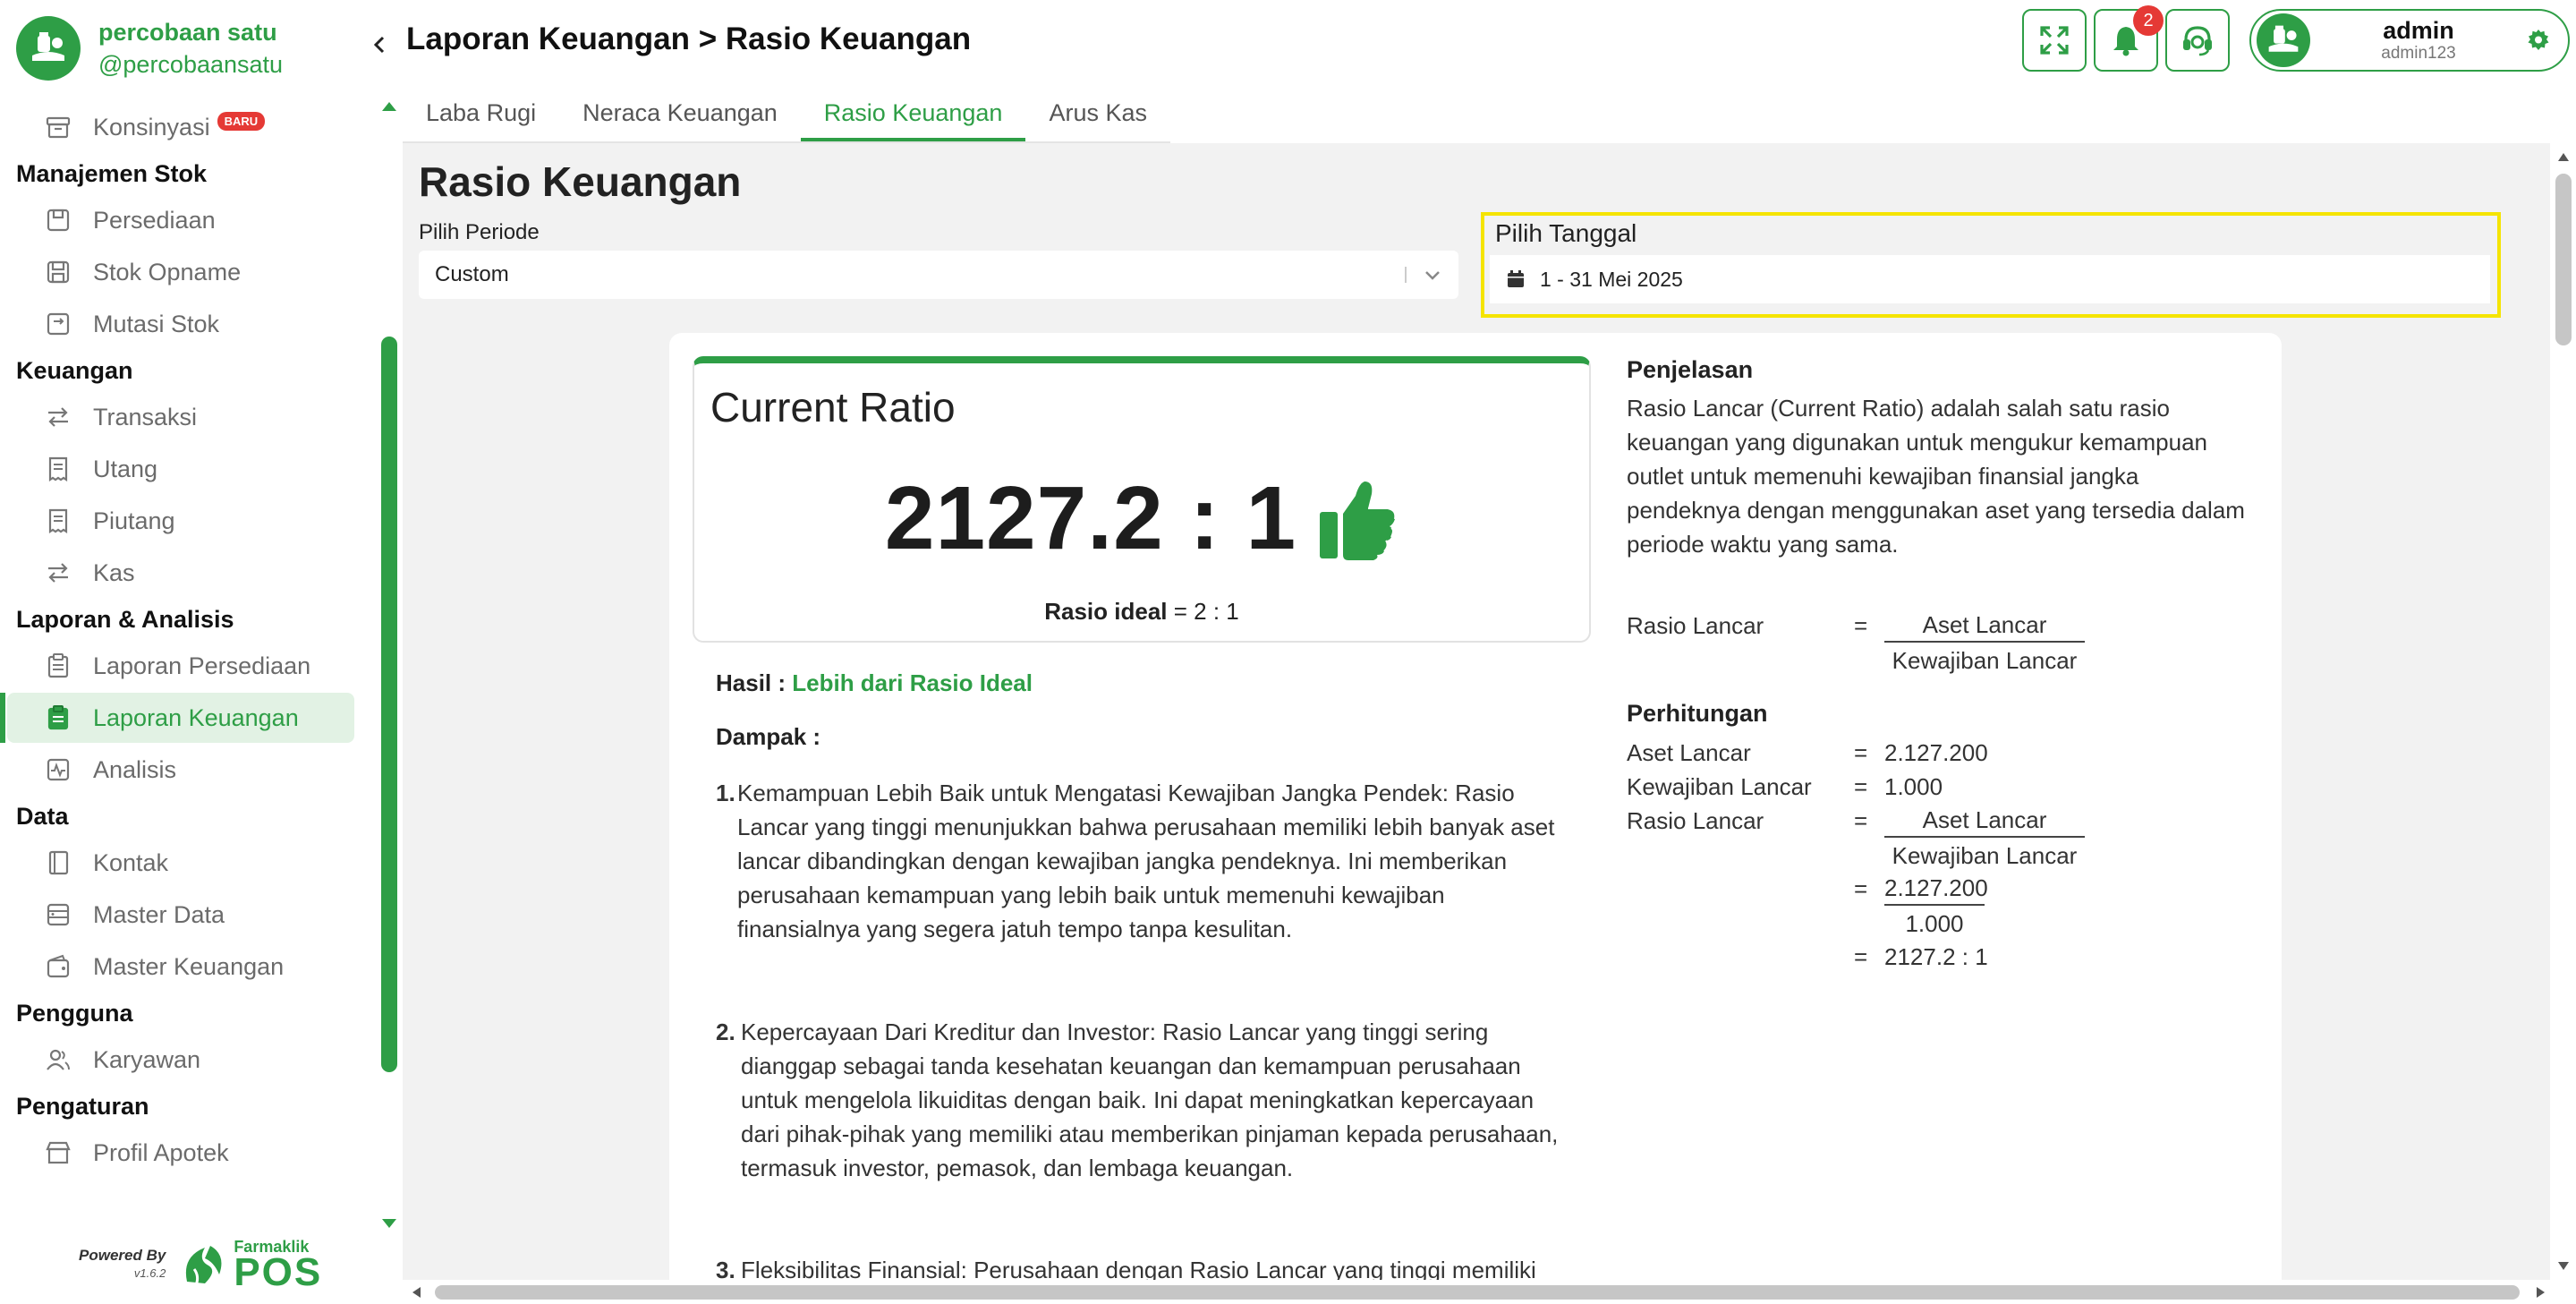 The width and height of the screenshot is (2576, 1304). Describe the element at coordinates (416, 1292) in the screenshot. I see `scroll-left-arrow-icon` at that location.